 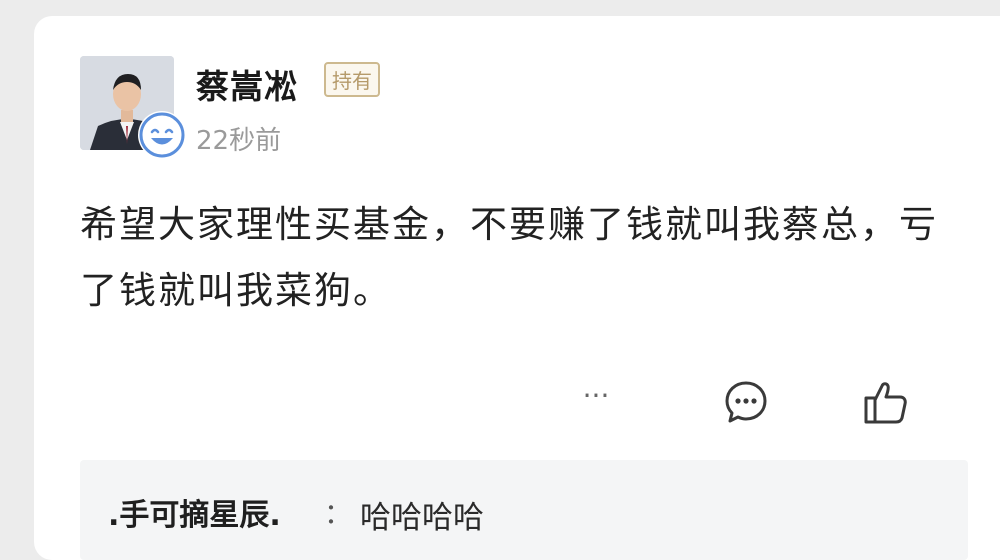 I want to click on comment-bubble-icon, so click(x=746, y=402).